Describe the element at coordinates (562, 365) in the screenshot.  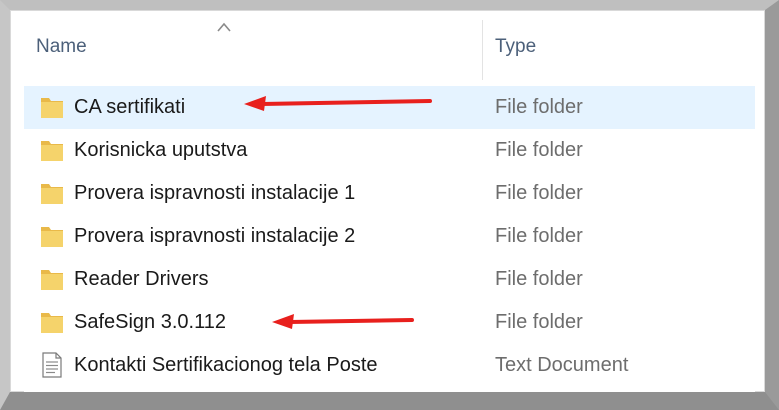
I see `file-type: Text Document` at that location.